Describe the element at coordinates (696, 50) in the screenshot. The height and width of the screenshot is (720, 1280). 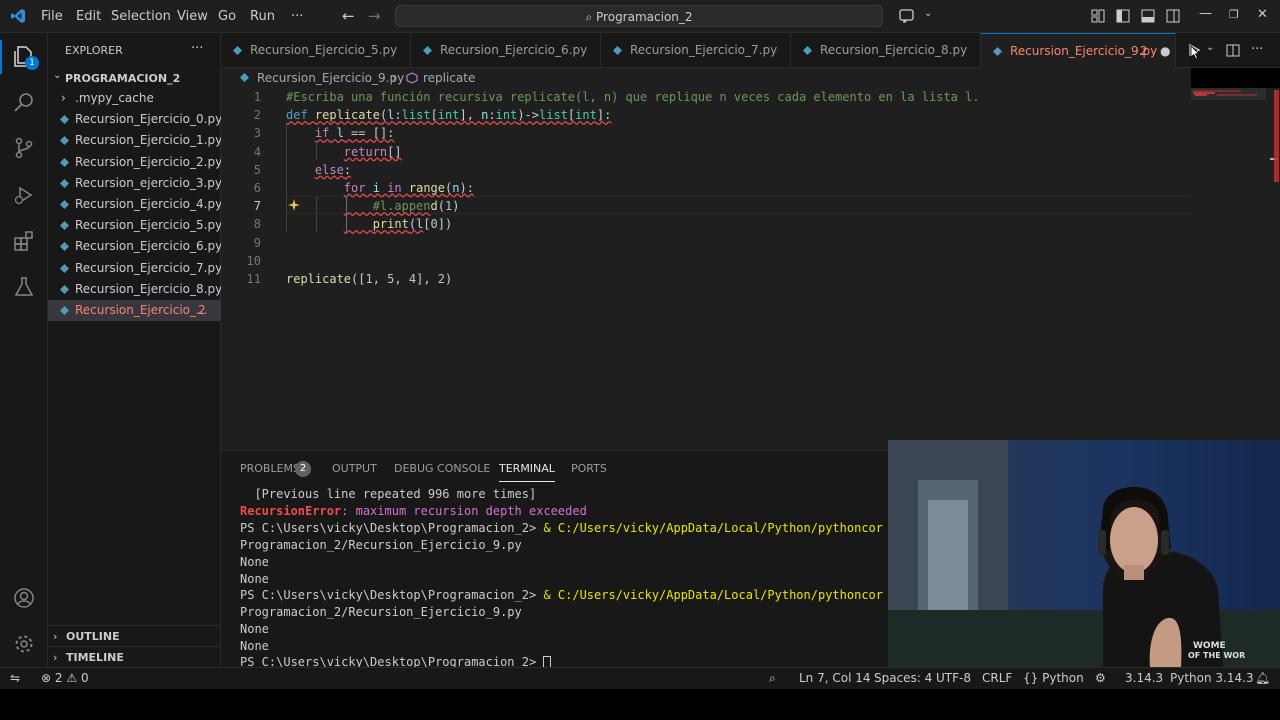
I see `tab-recursion-ejercicio-7-py: Recursion_Ejercicio_7.py` at that location.